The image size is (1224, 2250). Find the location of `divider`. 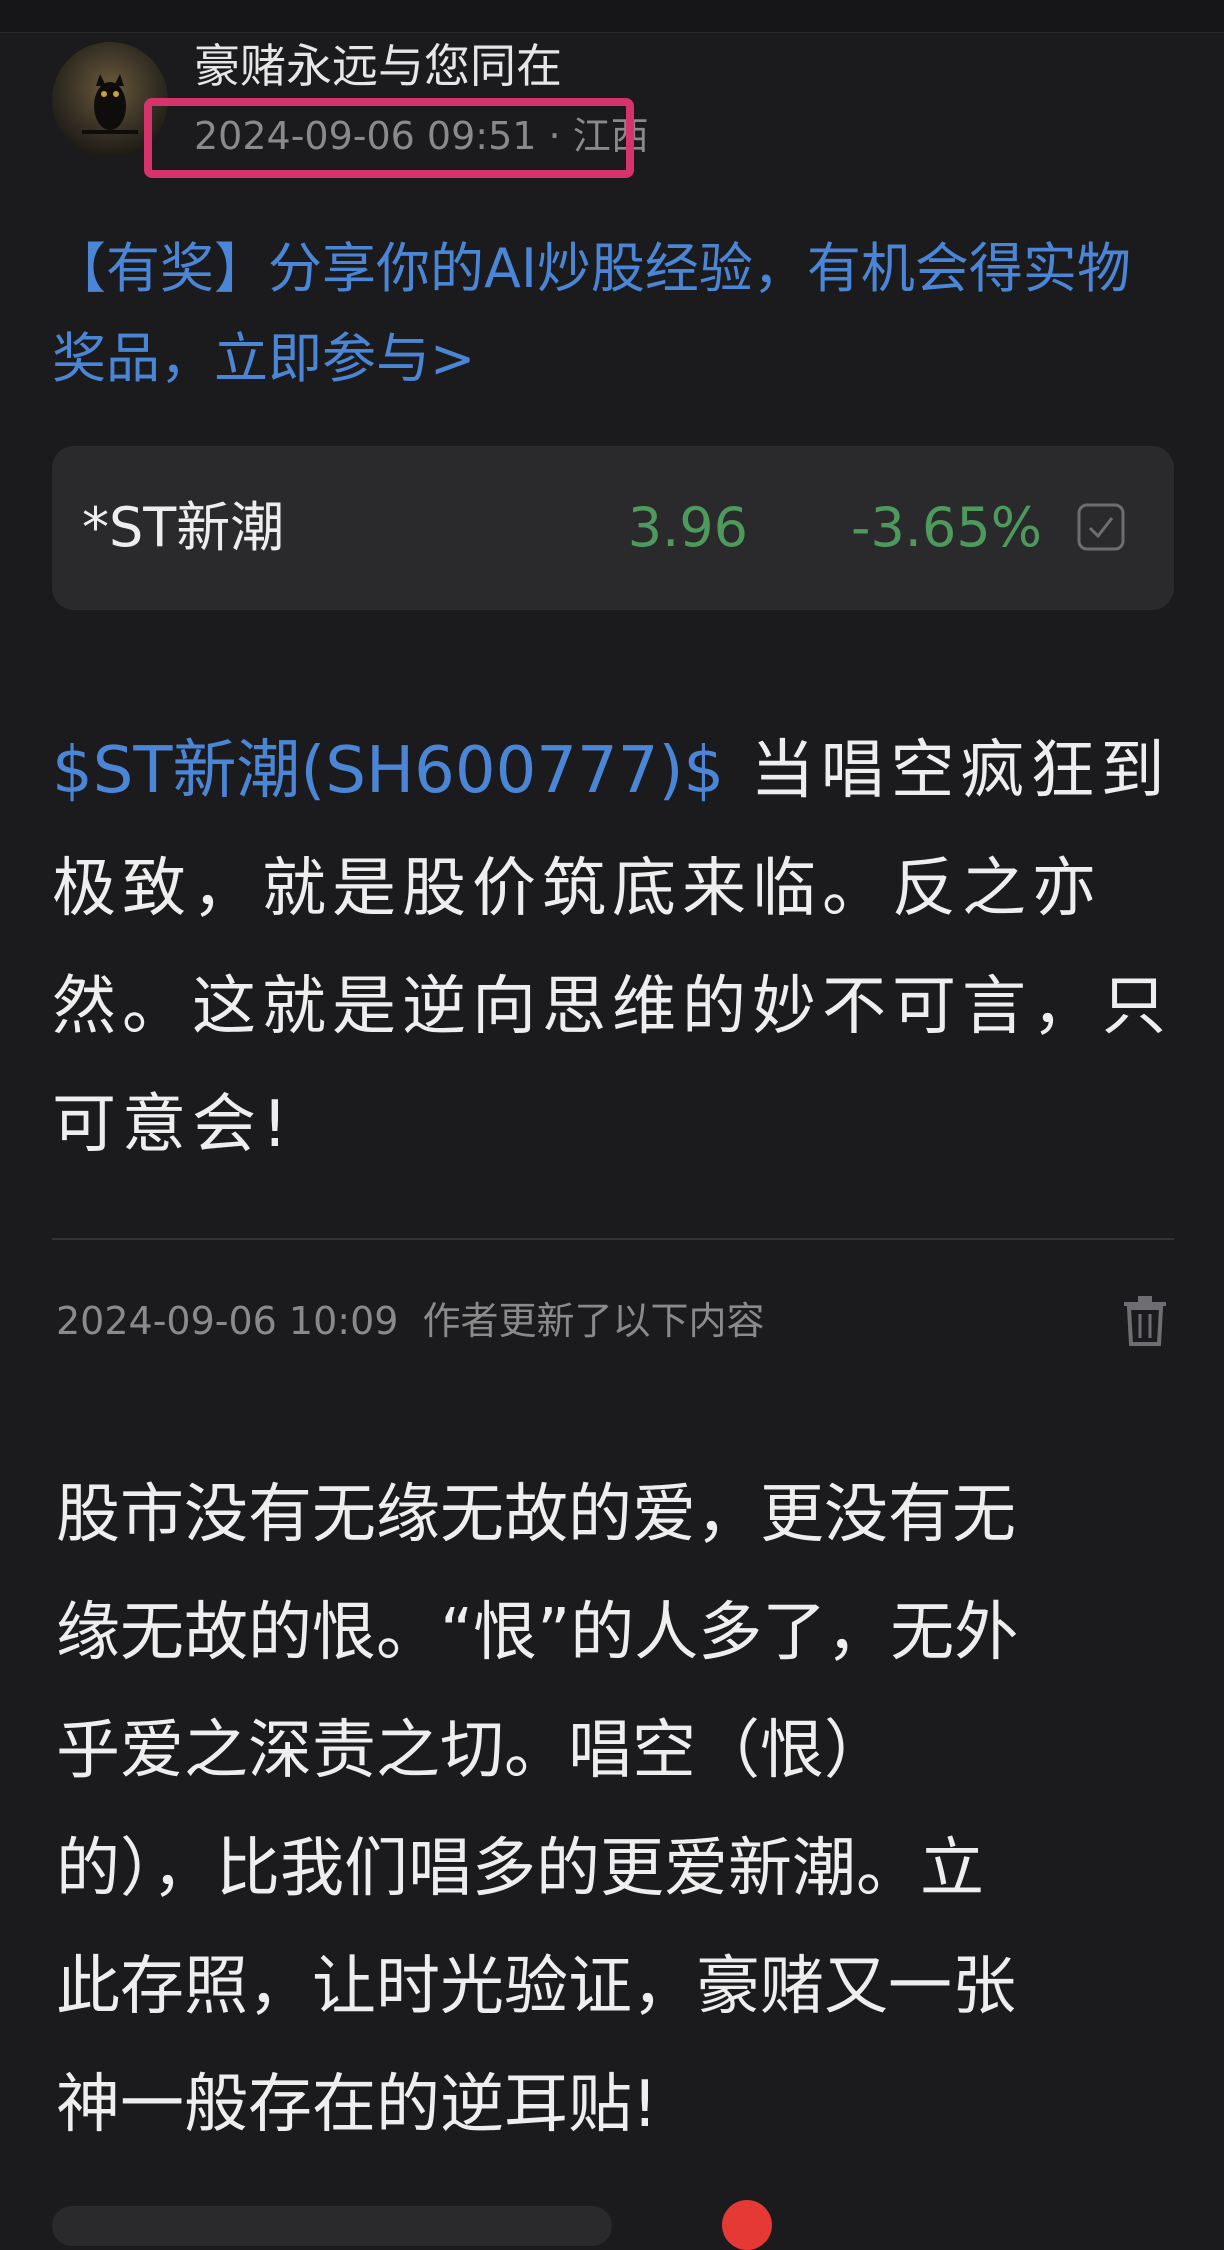

divider is located at coordinates (613, 1239).